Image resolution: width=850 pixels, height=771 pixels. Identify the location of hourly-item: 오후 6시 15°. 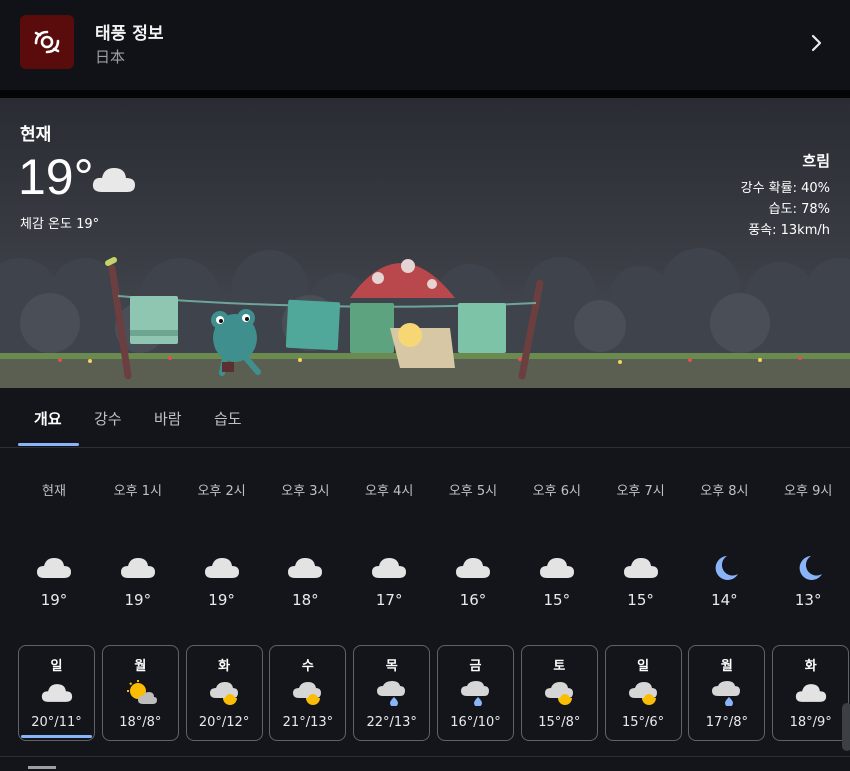
(557, 533).